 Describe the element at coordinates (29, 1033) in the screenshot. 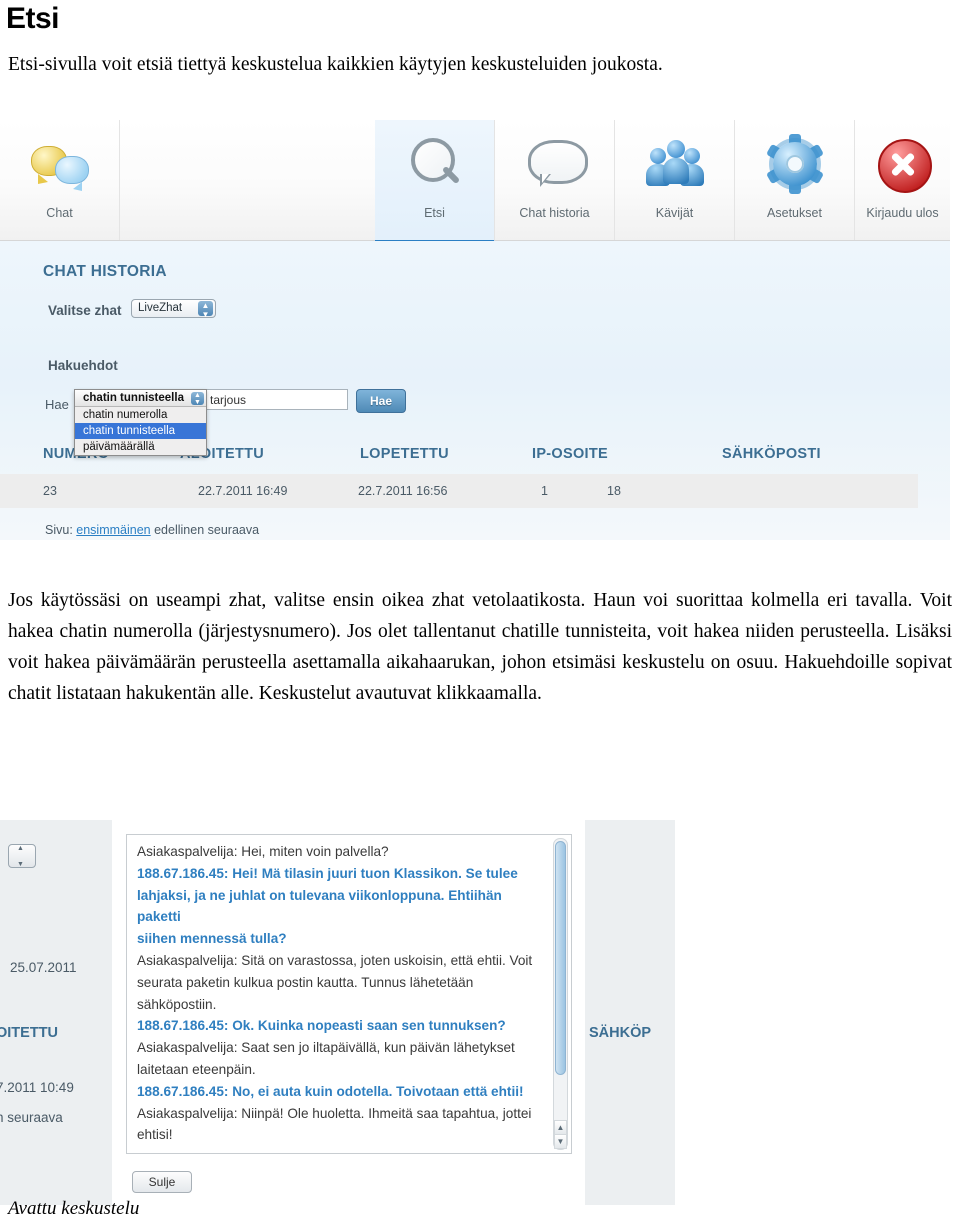

I see `left-column-header: OITETTU` at that location.